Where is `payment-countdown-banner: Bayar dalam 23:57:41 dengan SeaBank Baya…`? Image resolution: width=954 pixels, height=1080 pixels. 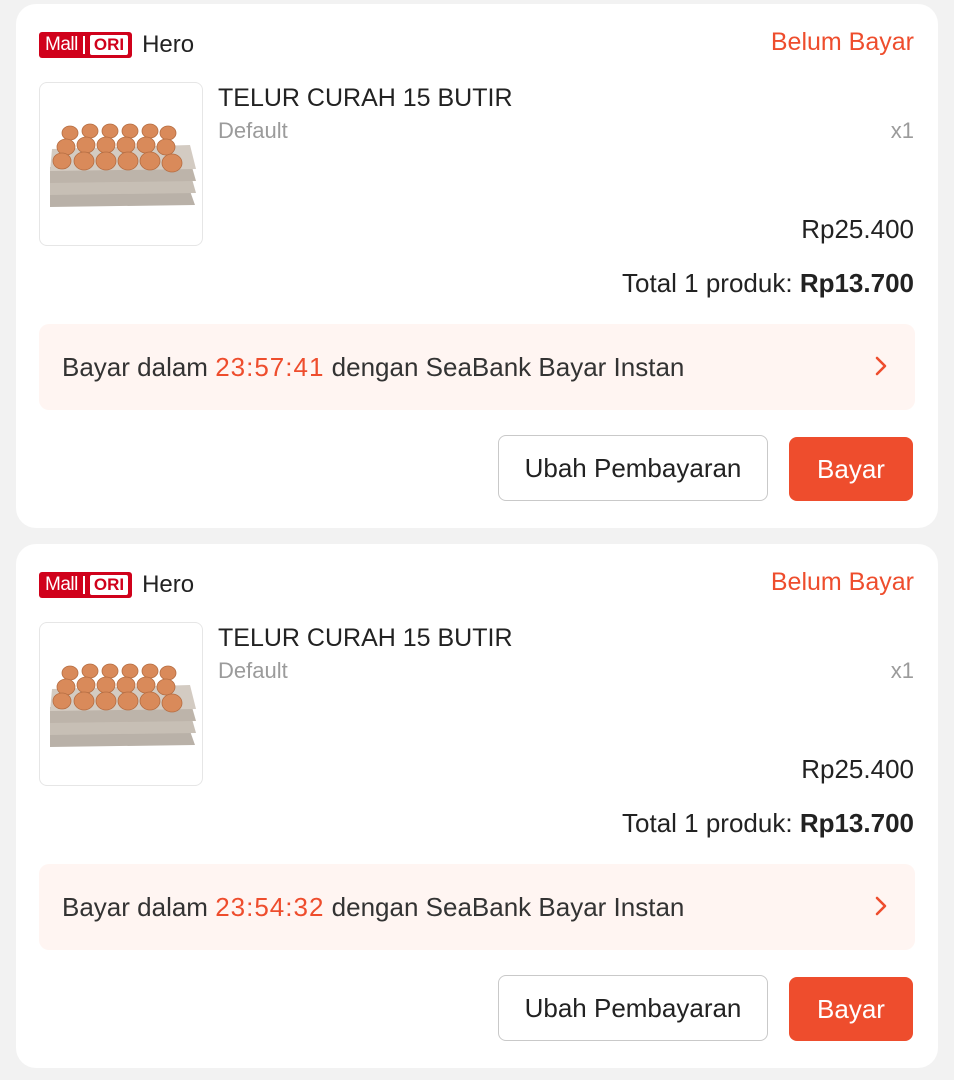 payment-countdown-banner: Bayar dalam 23:57:41 dengan SeaBank Baya… is located at coordinates (477, 367).